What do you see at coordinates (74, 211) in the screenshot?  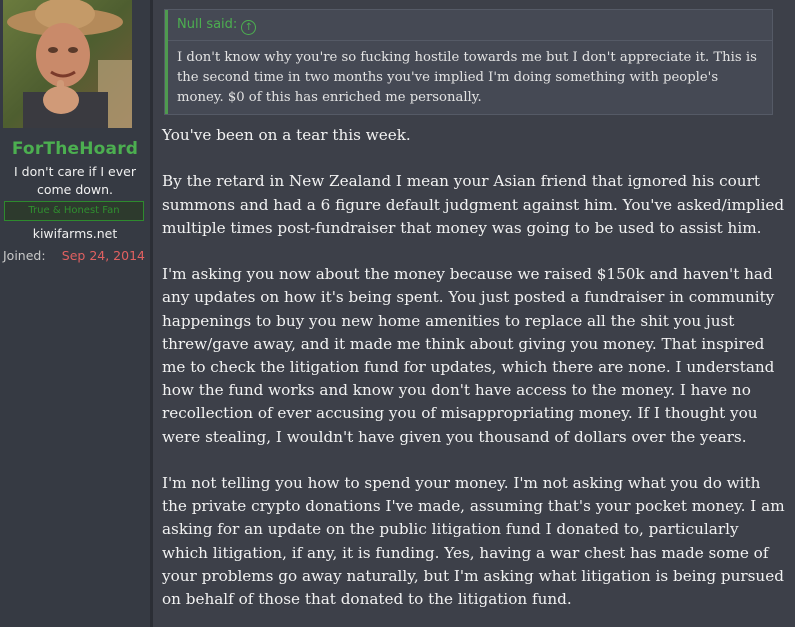 I see `user-banner: True & Honest Fan` at bounding box center [74, 211].